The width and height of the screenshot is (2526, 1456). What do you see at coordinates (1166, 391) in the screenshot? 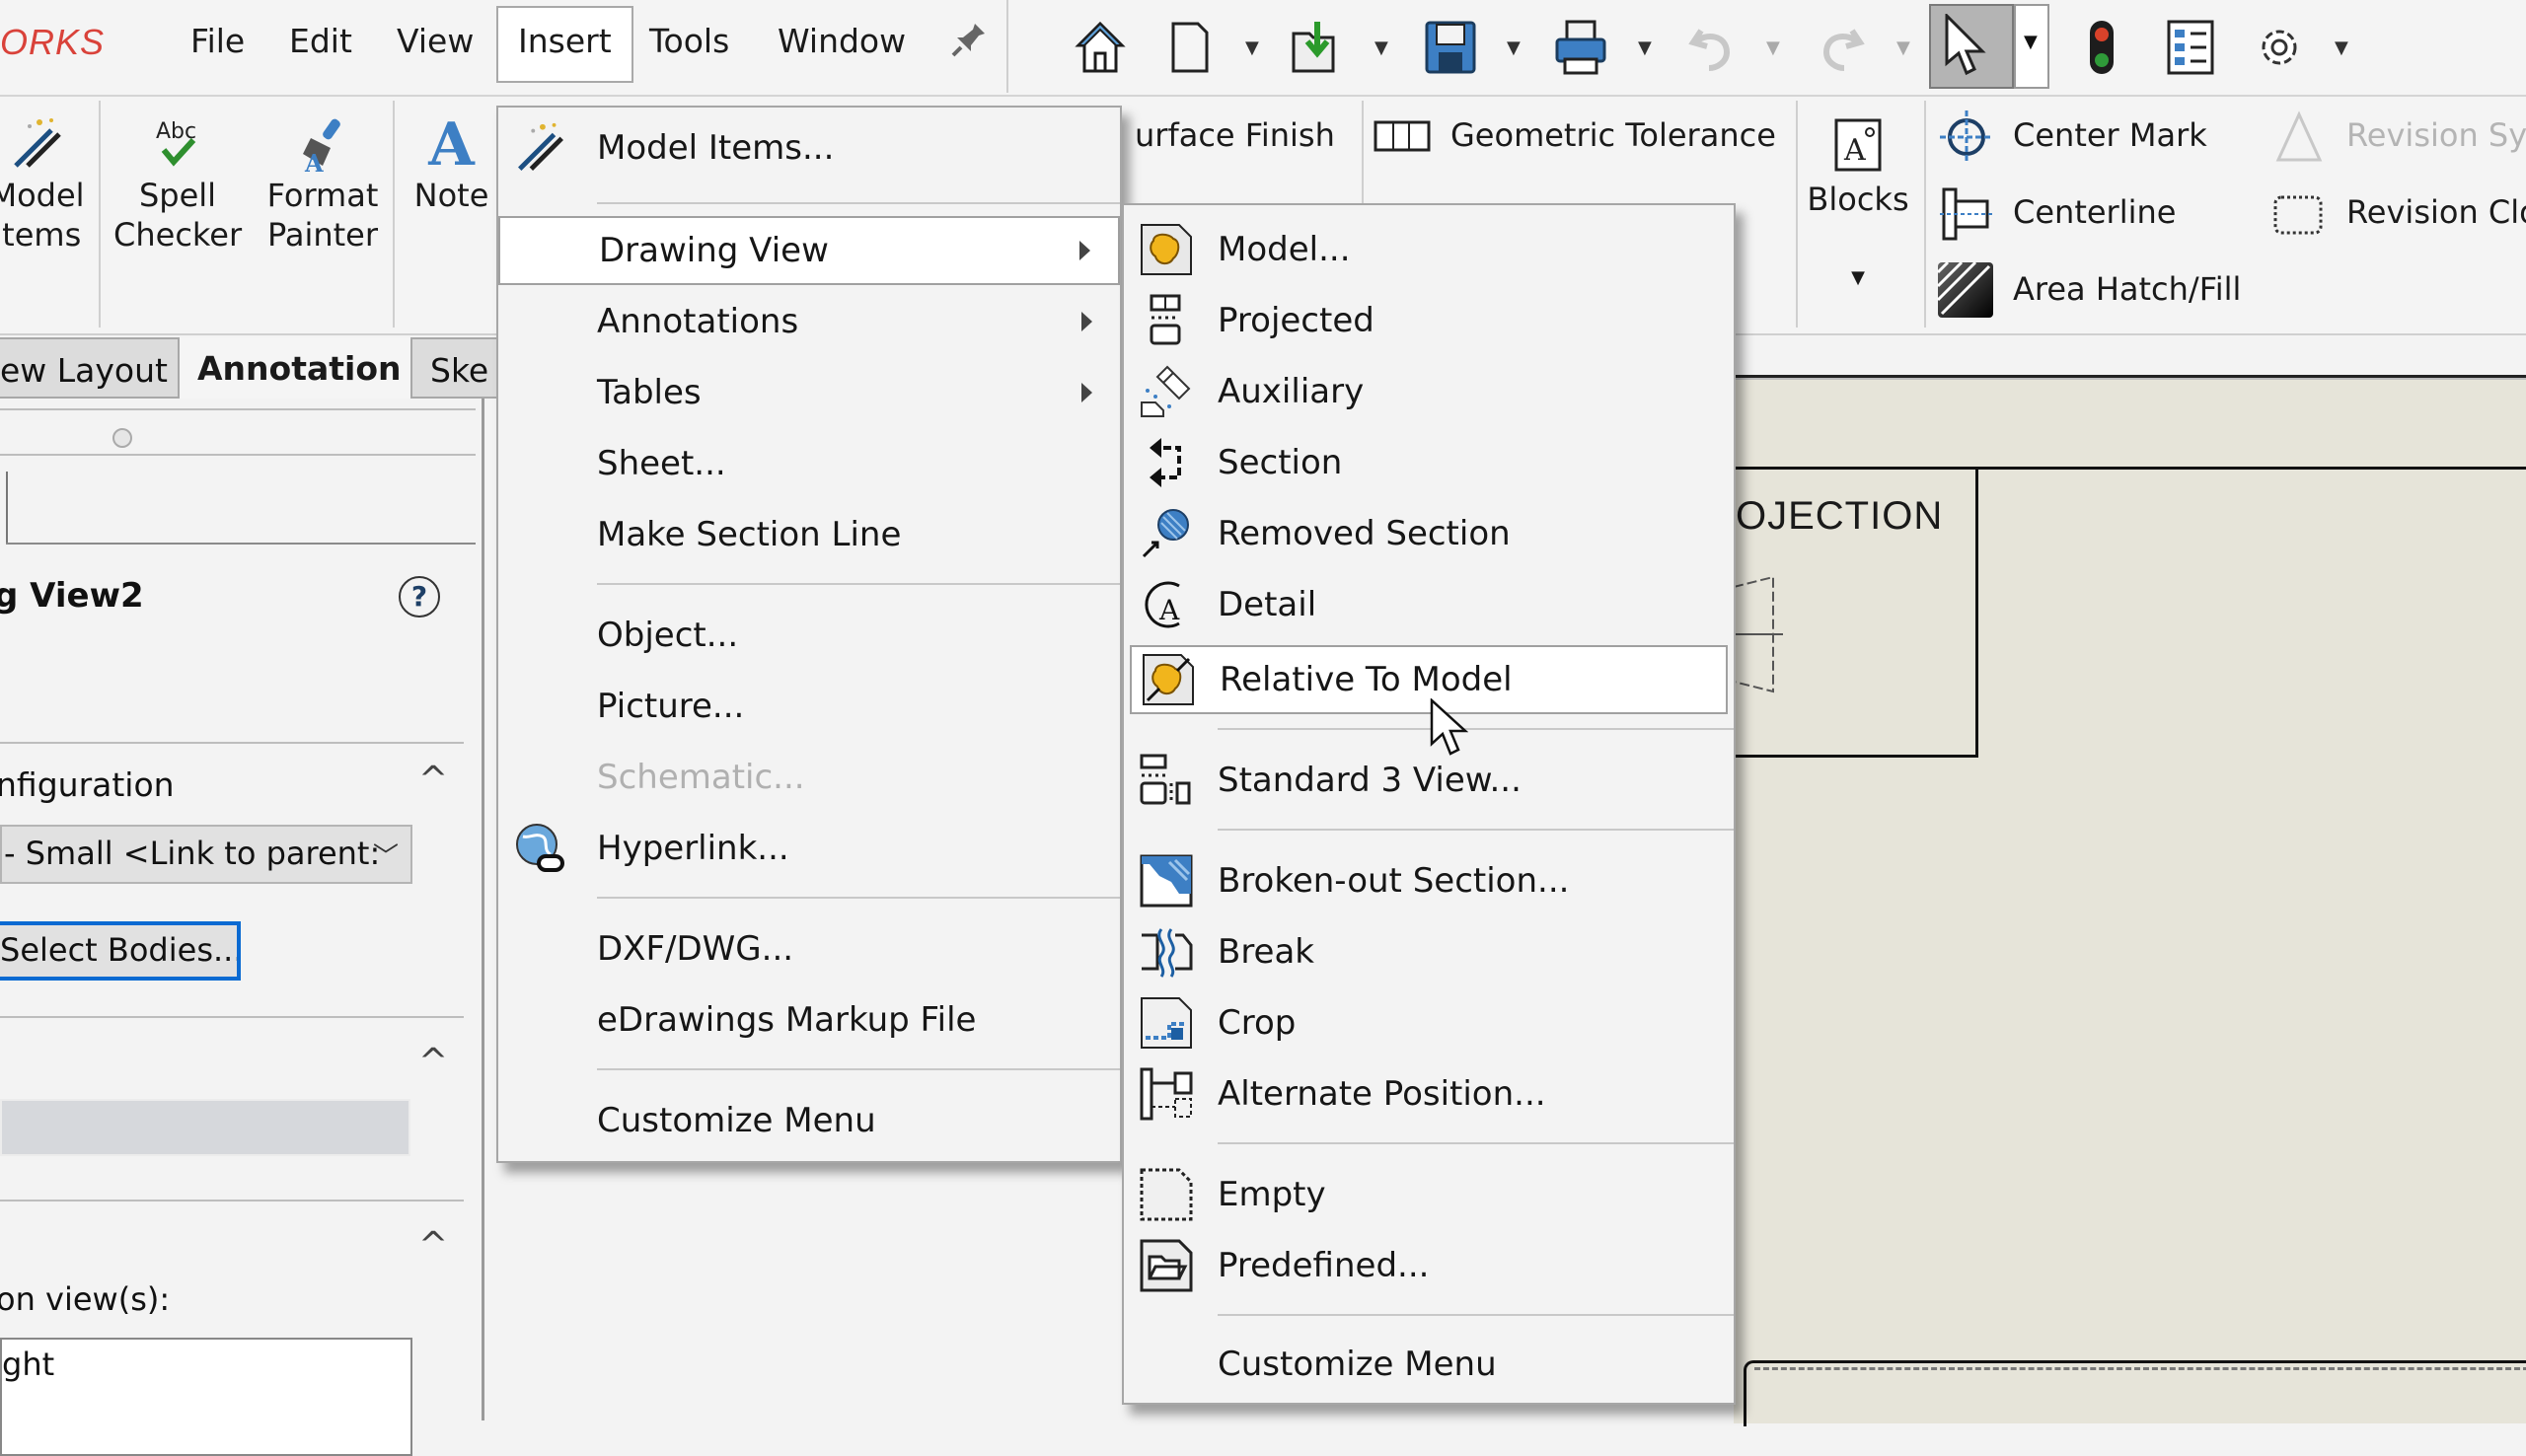
I see `auxiliary-view-icon` at bounding box center [1166, 391].